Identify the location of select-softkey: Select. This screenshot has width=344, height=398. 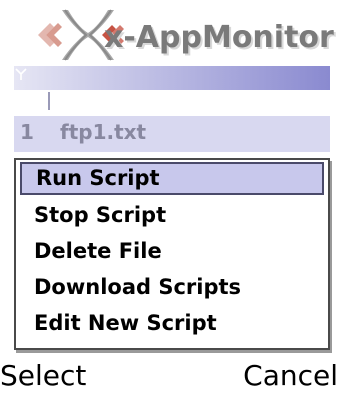
(43, 376).